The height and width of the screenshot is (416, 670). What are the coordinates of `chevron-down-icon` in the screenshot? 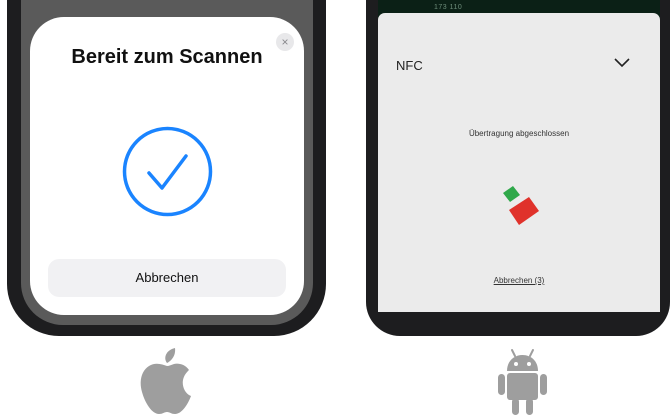 It's located at (622, 63).